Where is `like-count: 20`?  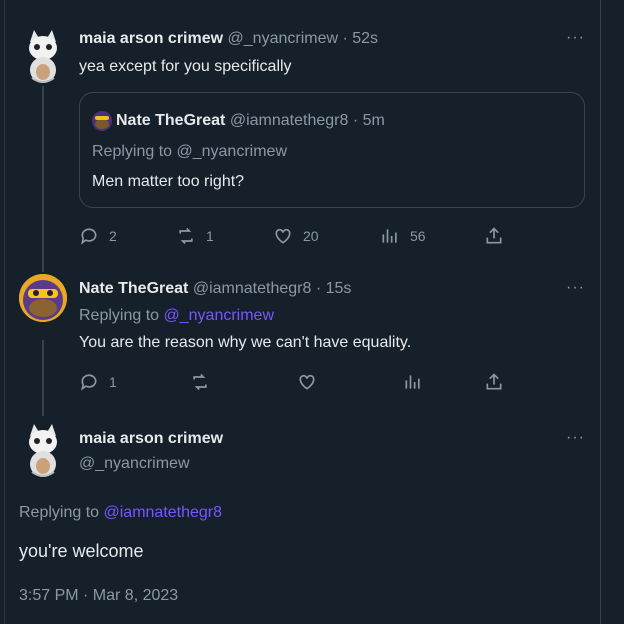 like-count: 20 is located at coordinates (311, 236).